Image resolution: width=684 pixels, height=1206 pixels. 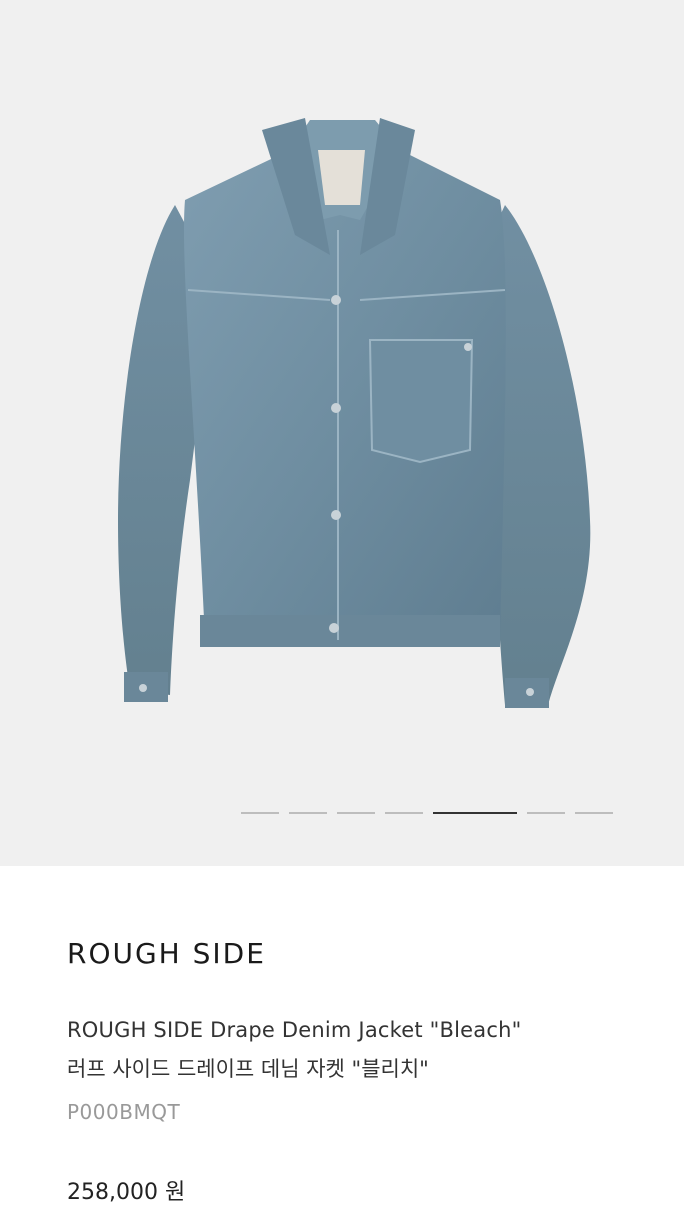 What do you see at coordinates (124, 1112) in the screenshot?
I see `product-code: P000BMQT` at bounding box center [124, 1112].